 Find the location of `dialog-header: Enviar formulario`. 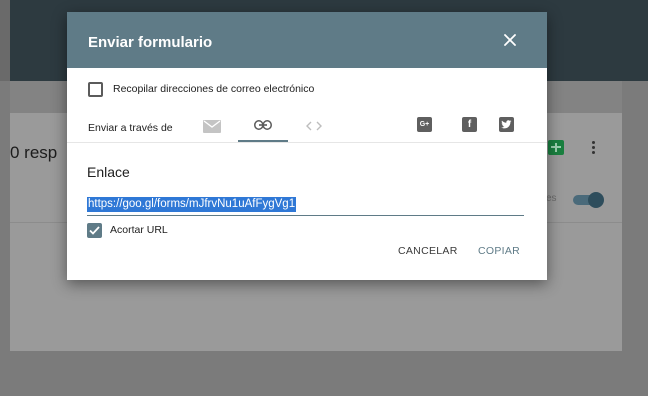

dialog-header: Enviar formulario is located at coordinates (307, 40).